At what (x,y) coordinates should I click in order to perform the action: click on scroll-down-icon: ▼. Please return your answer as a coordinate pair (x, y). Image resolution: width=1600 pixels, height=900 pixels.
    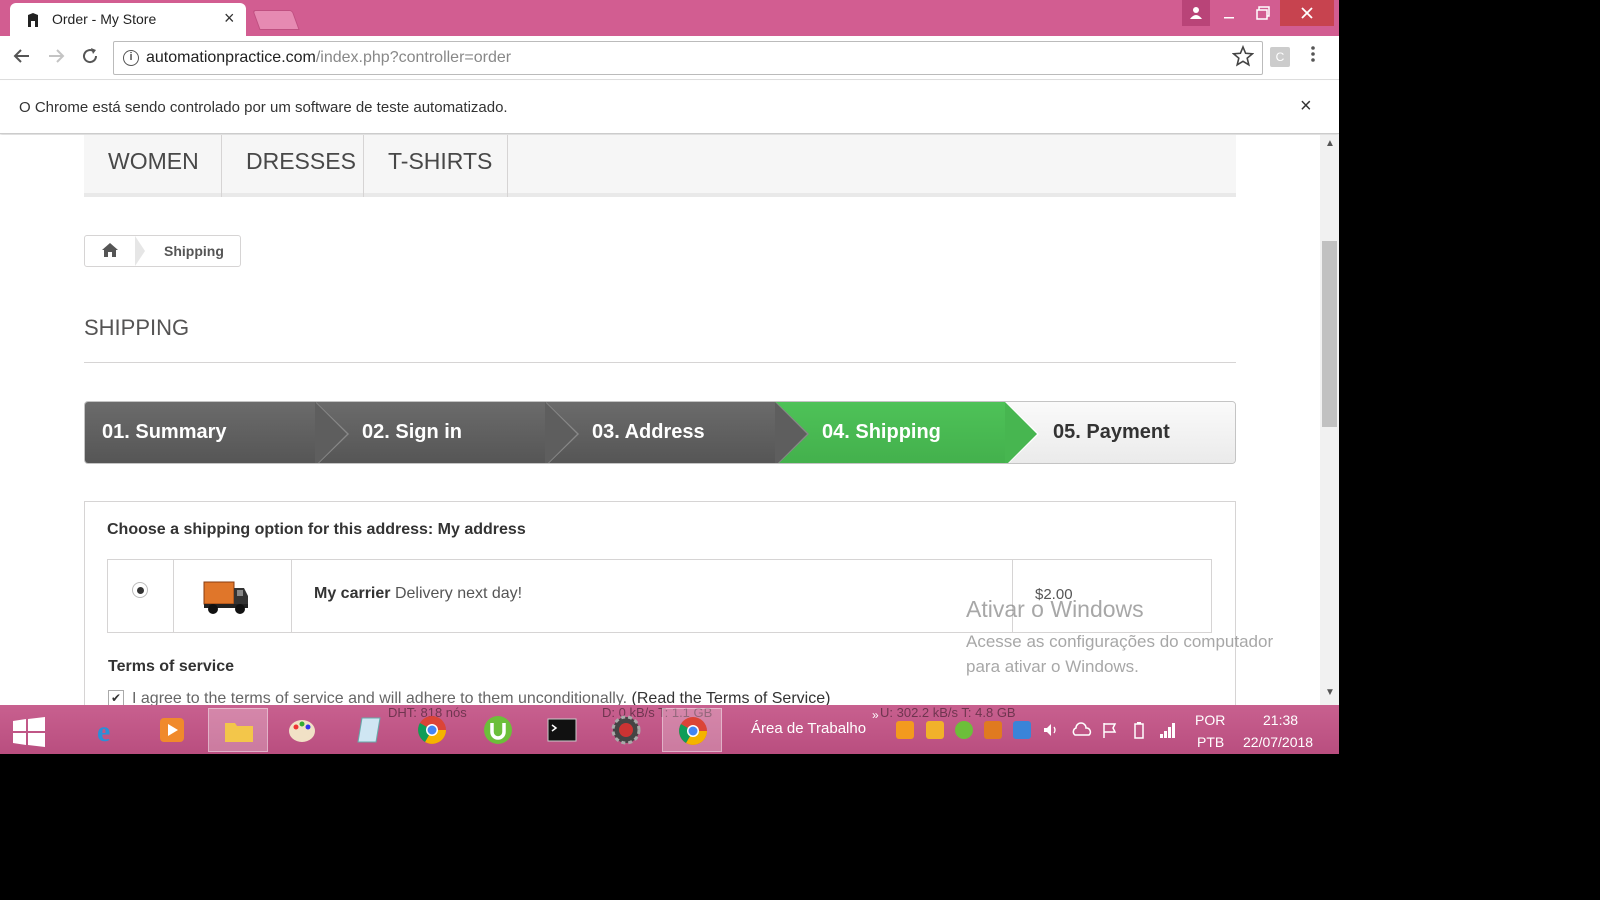
    Looking at the image, I should click on (1330, 692).